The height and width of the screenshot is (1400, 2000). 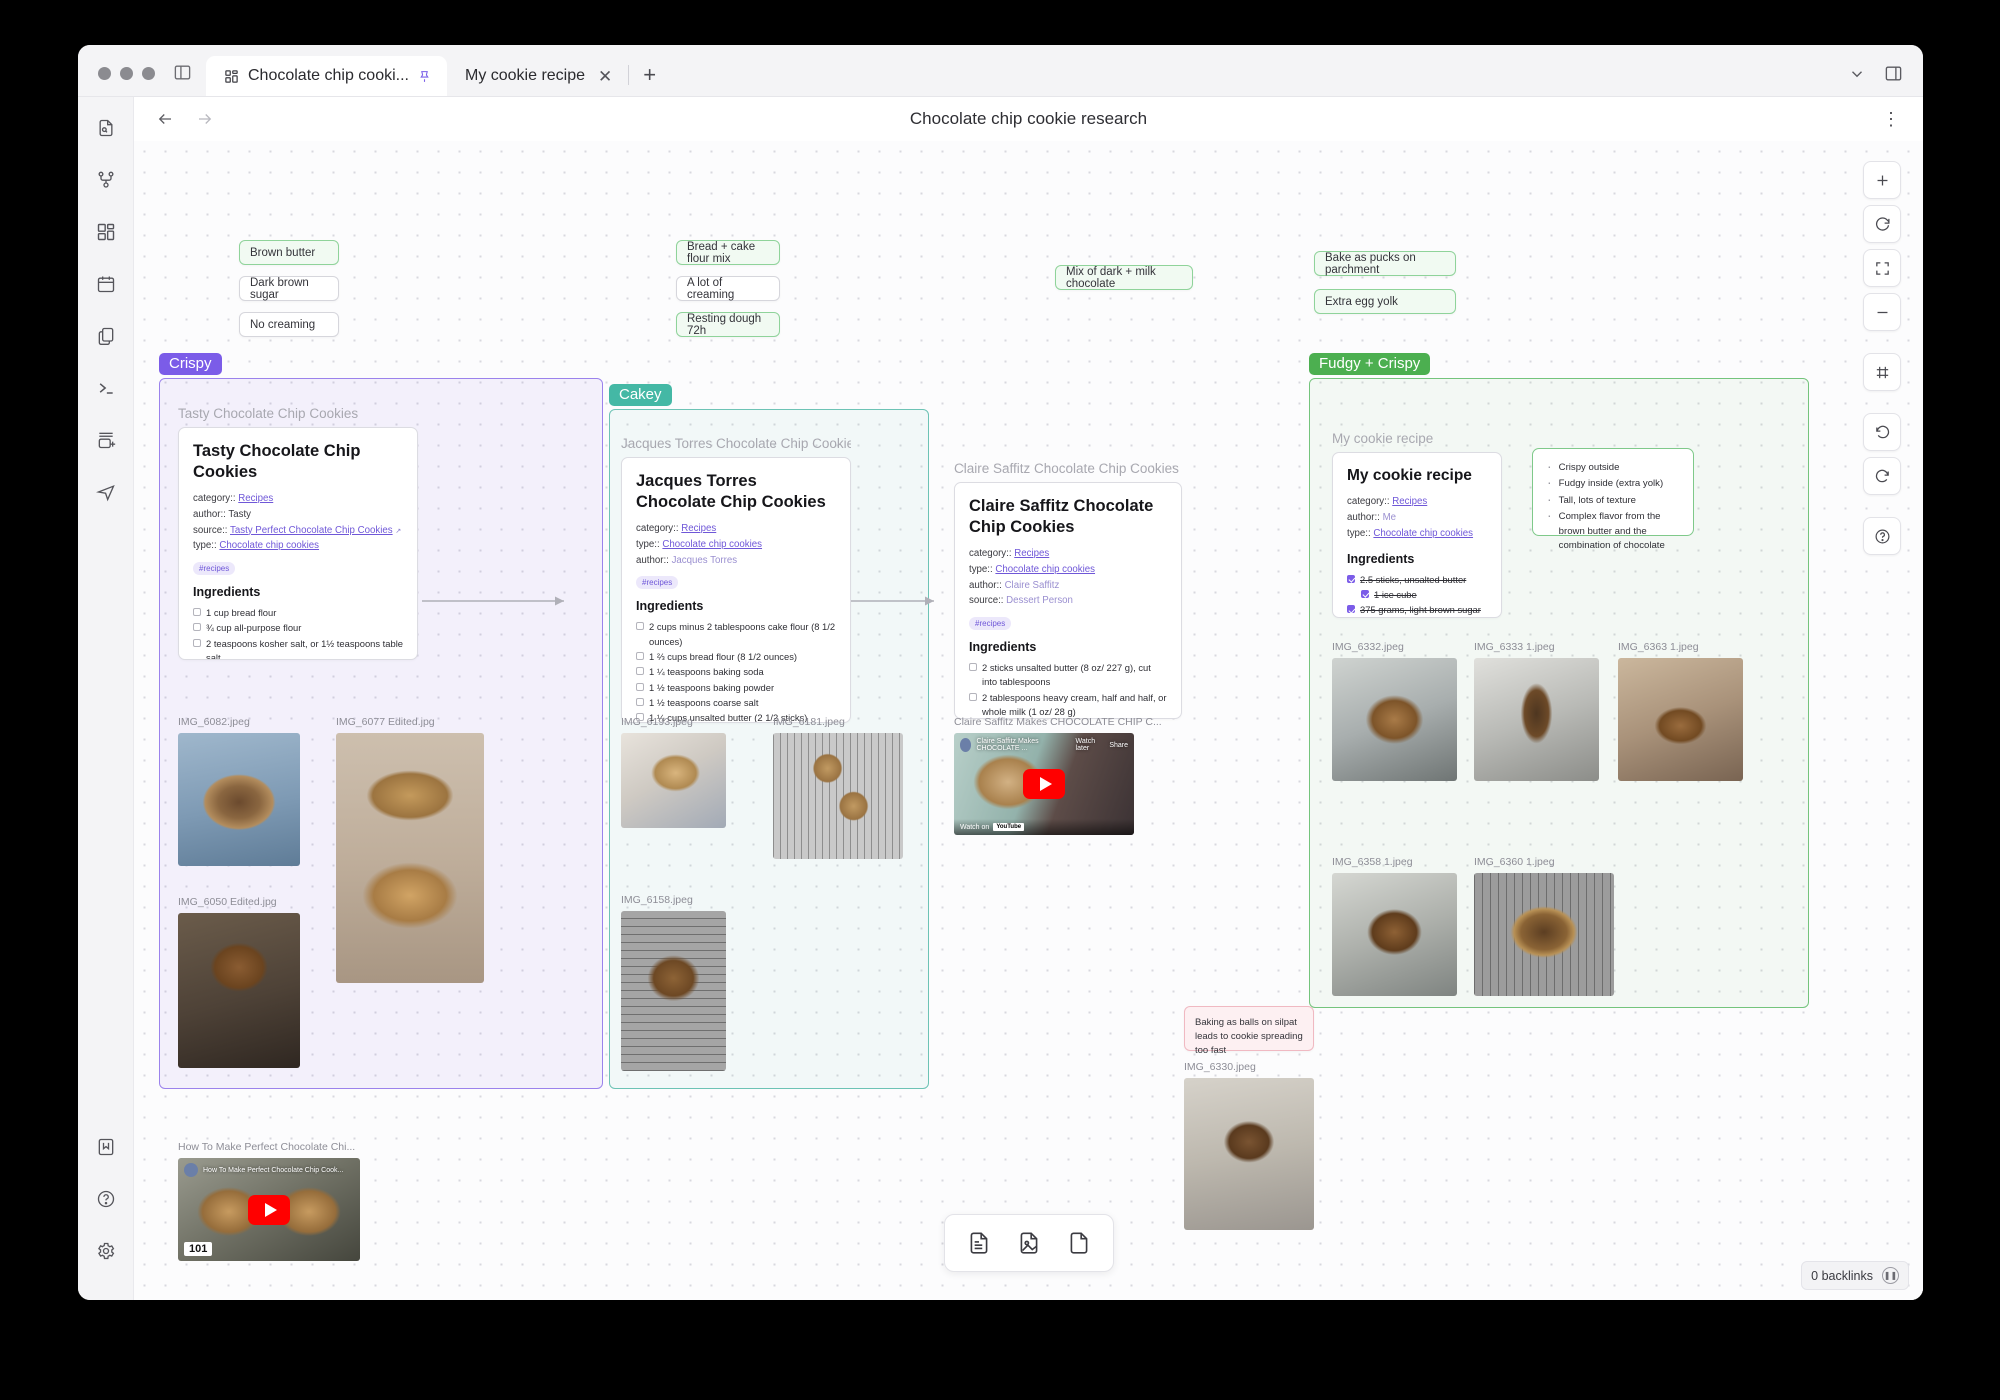 What do you see at coordinates (673, 772) in the screenshot?
I see `media-img-6193: IMG_6193.jpeg` at bounding box center [673, 772].